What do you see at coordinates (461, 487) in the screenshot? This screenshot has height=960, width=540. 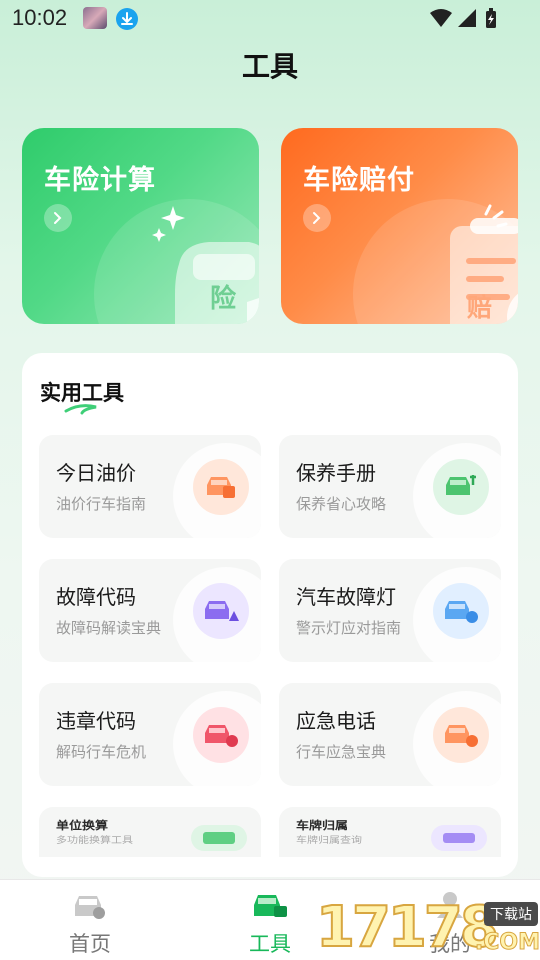 I see `maintenance-car-icon` at bounding box center [461, 487].